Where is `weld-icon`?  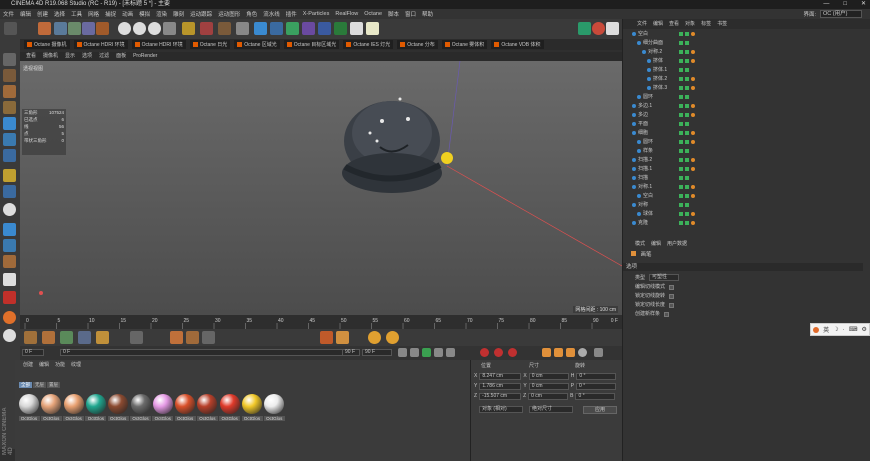
weld-icon is located at coordinates (208, 337).